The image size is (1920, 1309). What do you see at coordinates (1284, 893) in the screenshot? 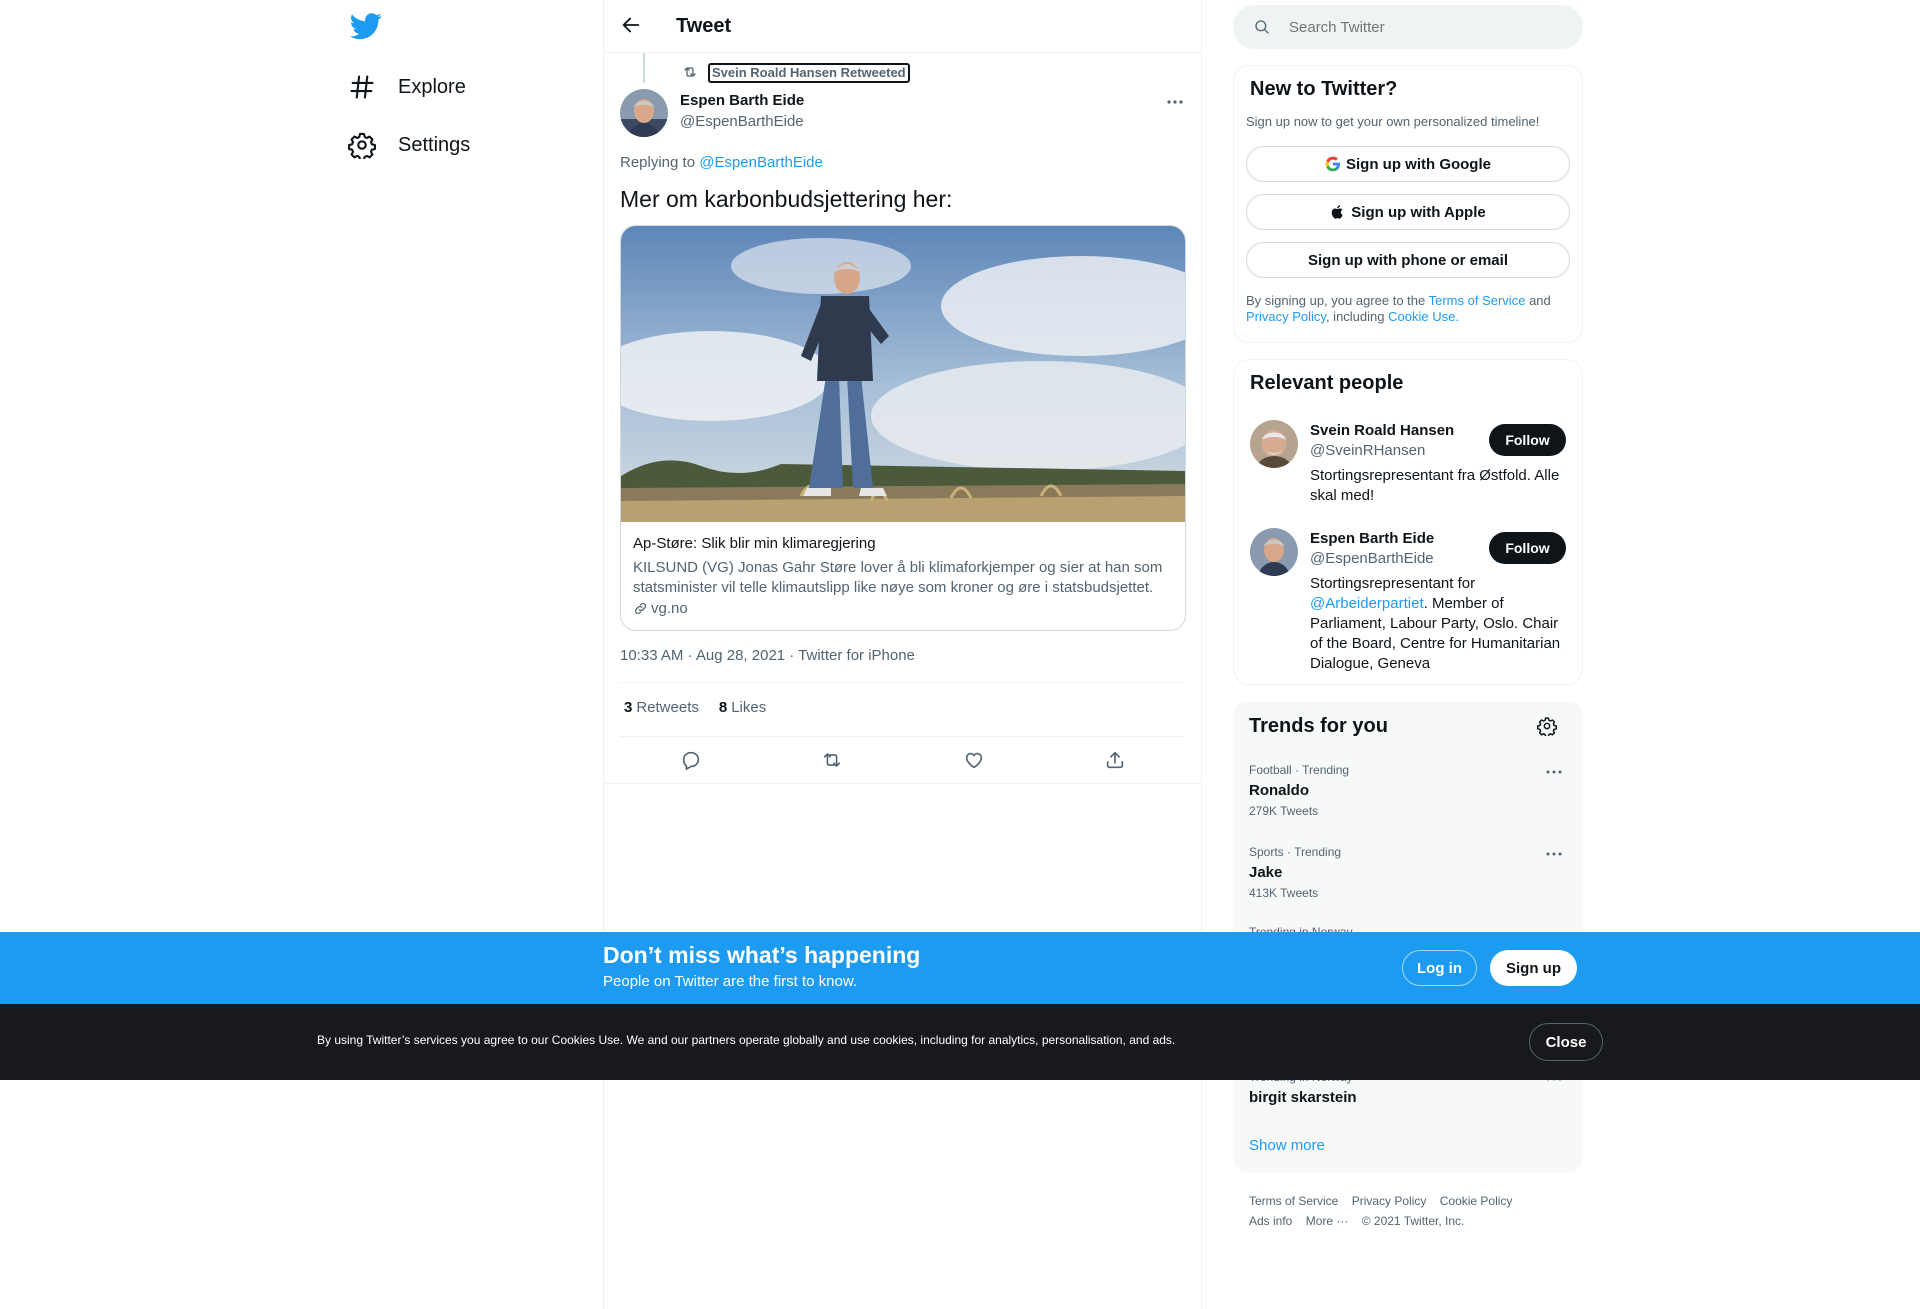
I see `trend-count: 413K Tweets` at bounding box center [1284, 893].